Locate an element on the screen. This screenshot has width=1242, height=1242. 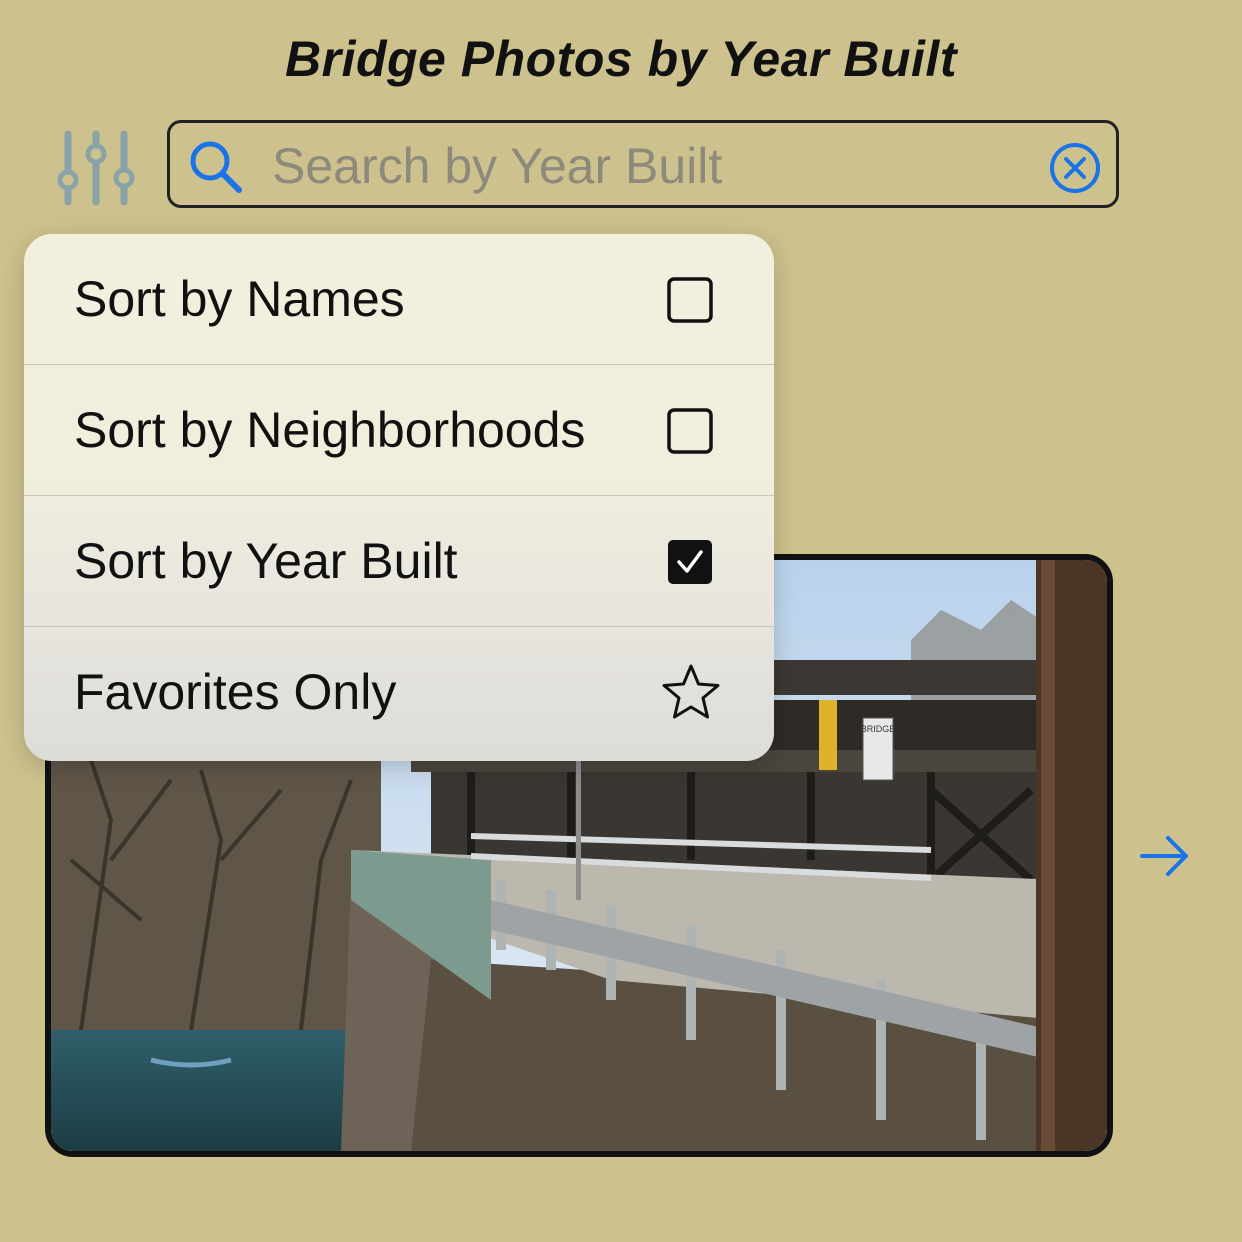
menu-item-sort-by-names: Sort by Names is located at coordinates (399, 299).